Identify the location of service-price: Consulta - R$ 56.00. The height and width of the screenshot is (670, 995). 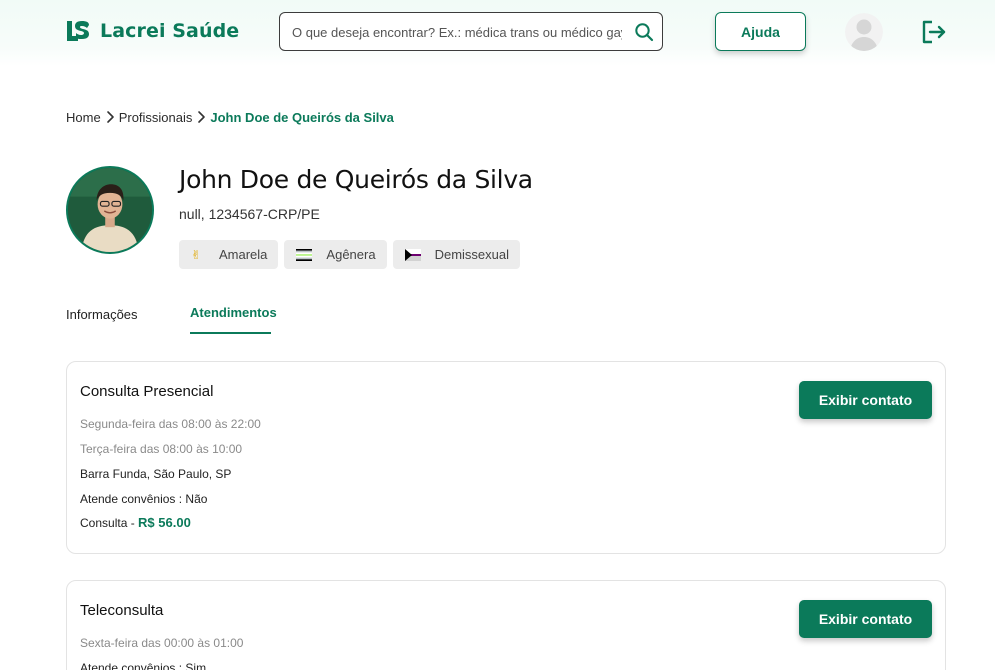
(135, 522).